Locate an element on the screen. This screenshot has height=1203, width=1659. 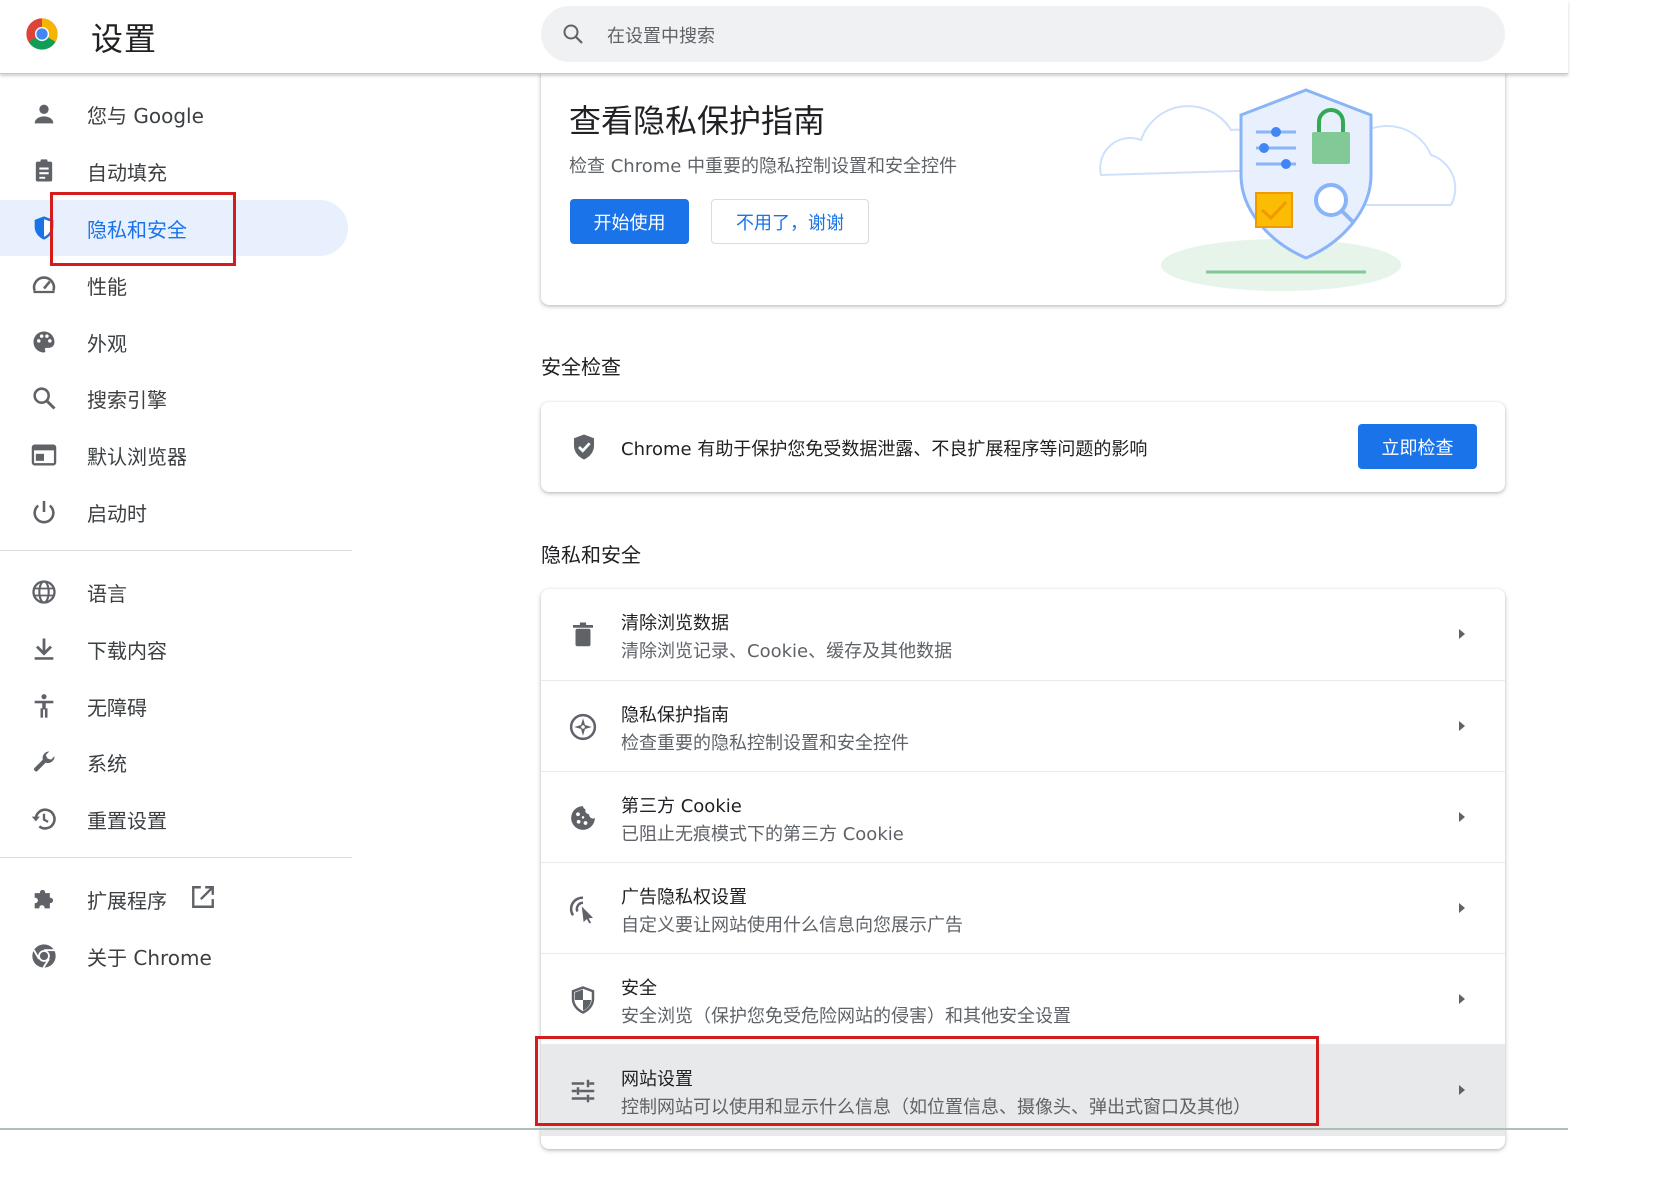
list-item-site-settings: 网站设置 控制网站可以使用和显示什么信息（如位置信息、摄像头、弹出式窗口及其他） is located at coordinates (1023, 1090).